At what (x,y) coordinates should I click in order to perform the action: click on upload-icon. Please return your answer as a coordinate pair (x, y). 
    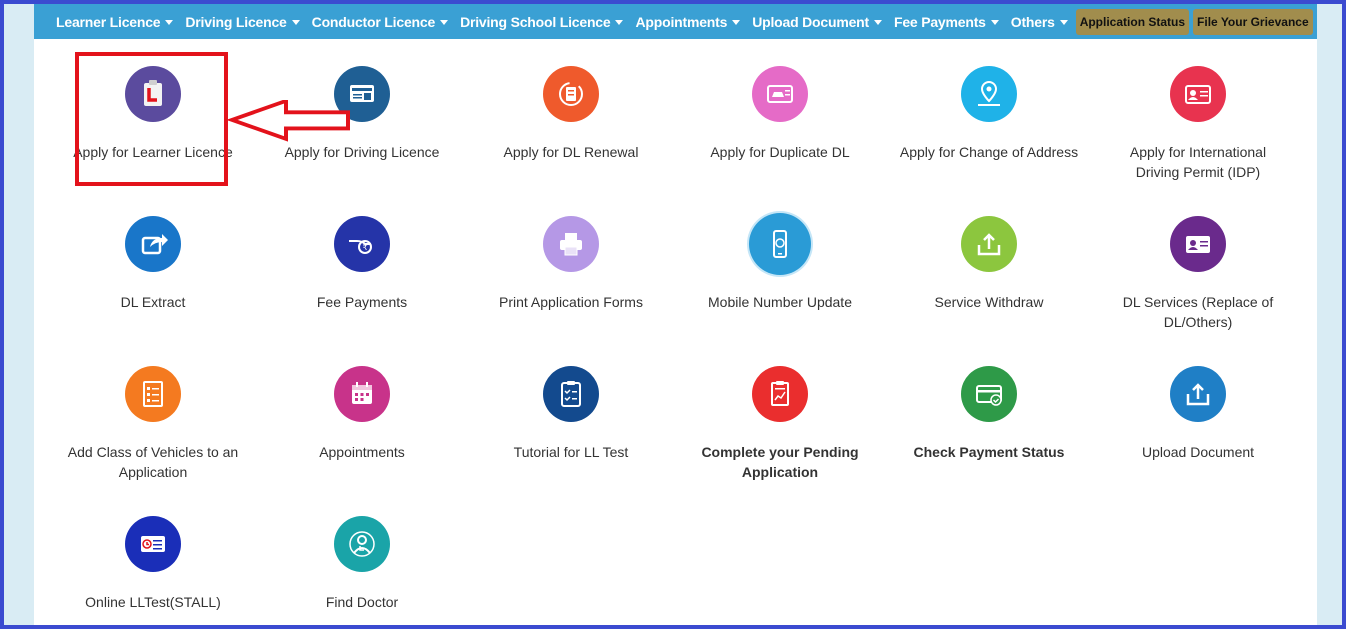
    Looking at the image, I should click on (1198, 394).